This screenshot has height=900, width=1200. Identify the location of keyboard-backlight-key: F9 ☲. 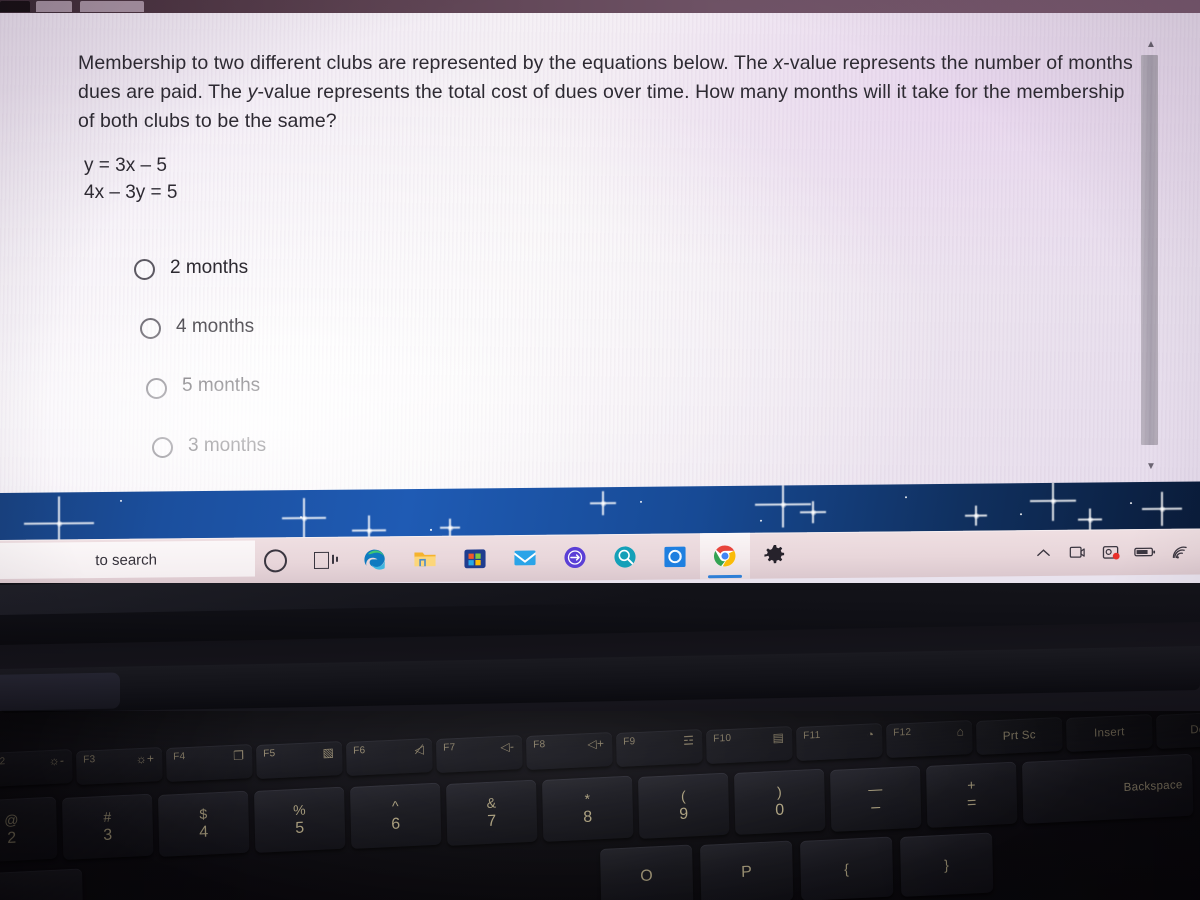
(659, 747).